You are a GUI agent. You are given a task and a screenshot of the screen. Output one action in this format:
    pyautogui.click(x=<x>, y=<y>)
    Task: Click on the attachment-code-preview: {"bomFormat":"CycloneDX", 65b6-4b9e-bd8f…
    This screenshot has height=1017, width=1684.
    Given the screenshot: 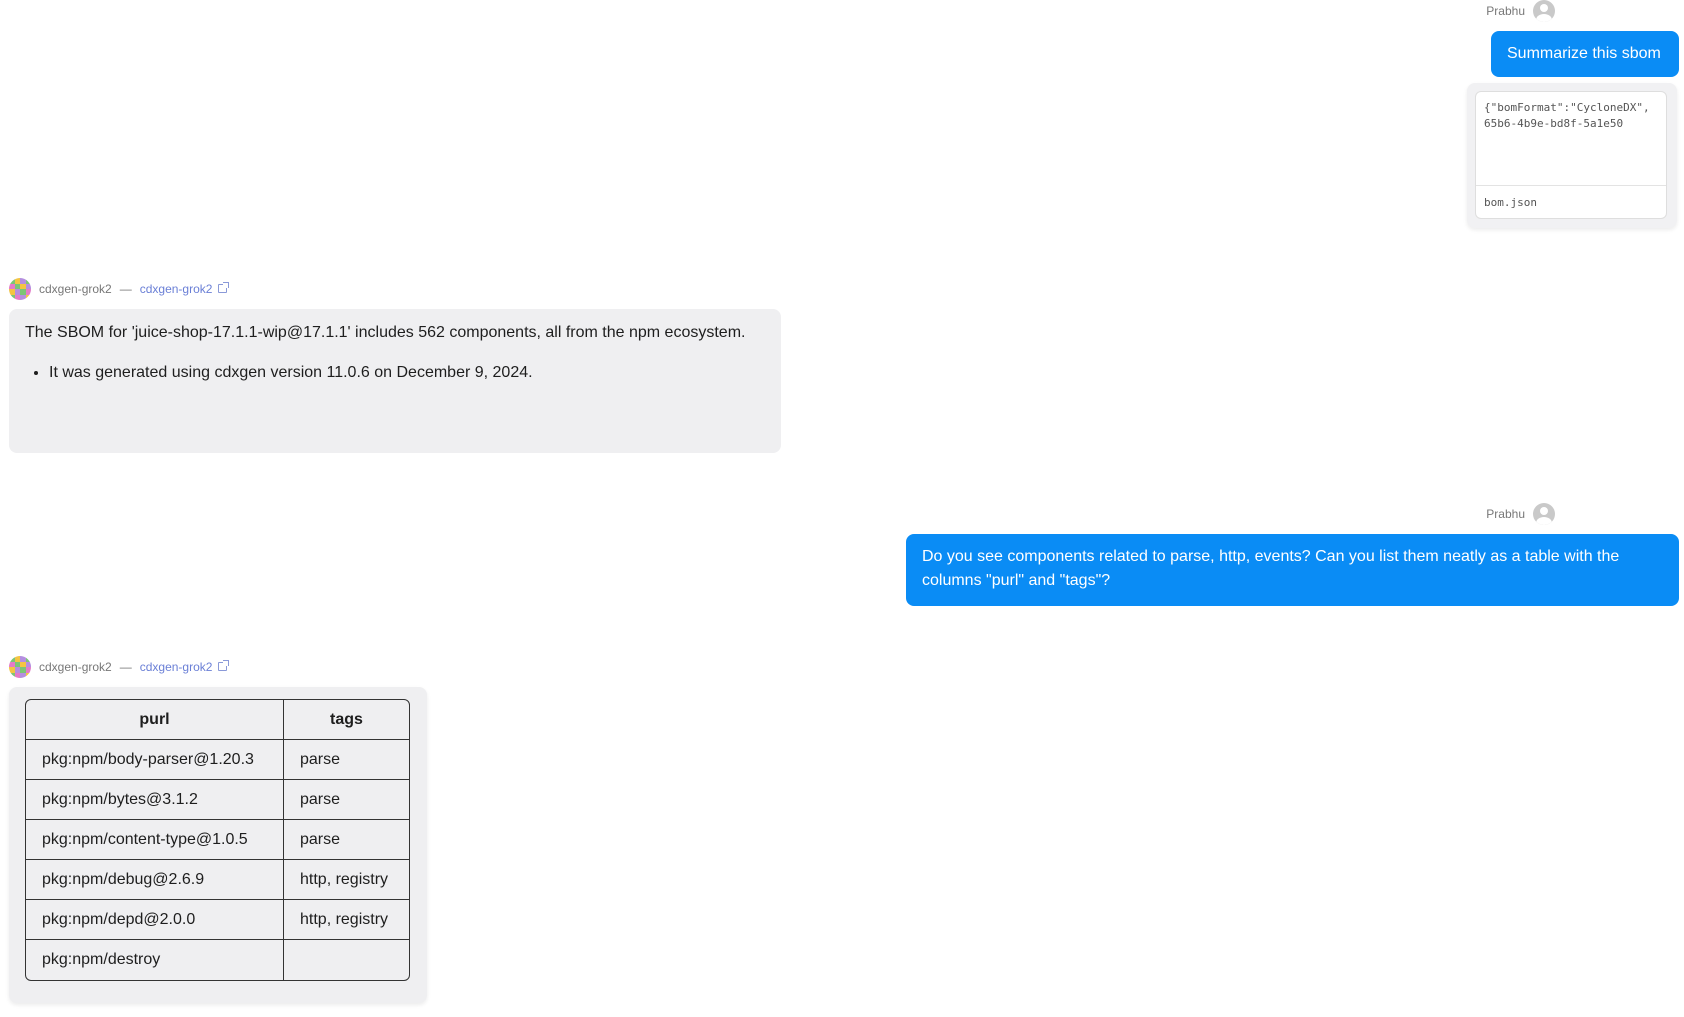 What is the action you would take?
    pyautogui.click(x=1567, y=115)
    